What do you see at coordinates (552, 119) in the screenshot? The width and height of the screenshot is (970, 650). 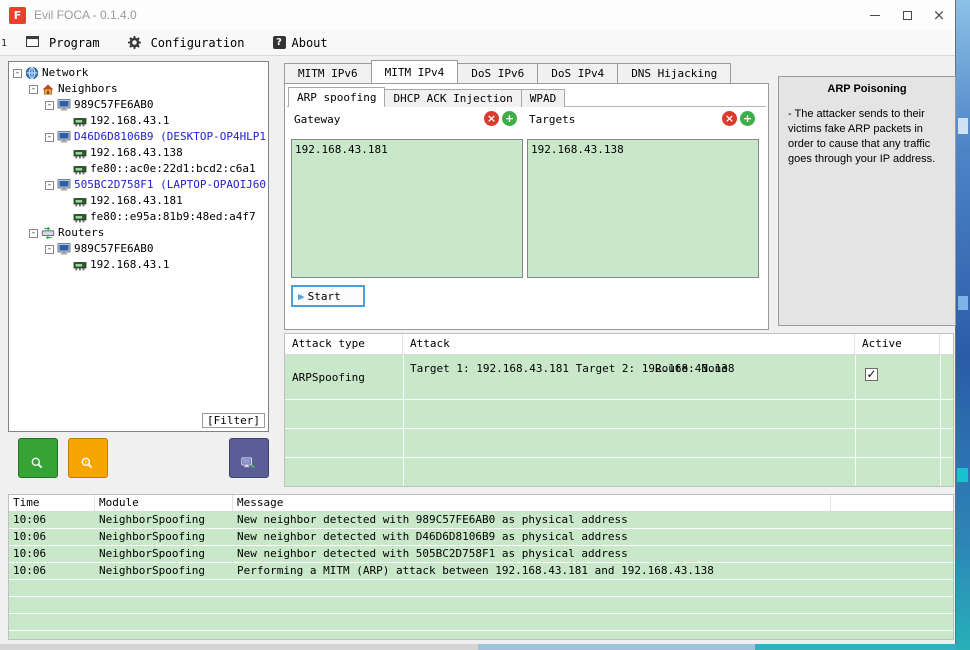 I see `targets-label: Targets` at bounding box center [552, 119].